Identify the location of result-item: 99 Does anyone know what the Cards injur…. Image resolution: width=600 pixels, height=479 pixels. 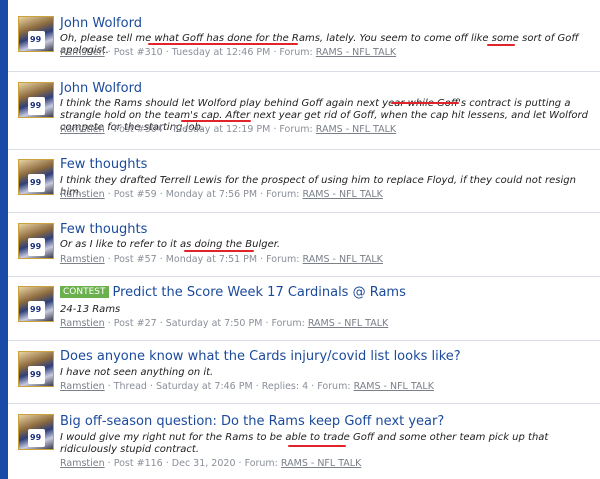
(304, 372).